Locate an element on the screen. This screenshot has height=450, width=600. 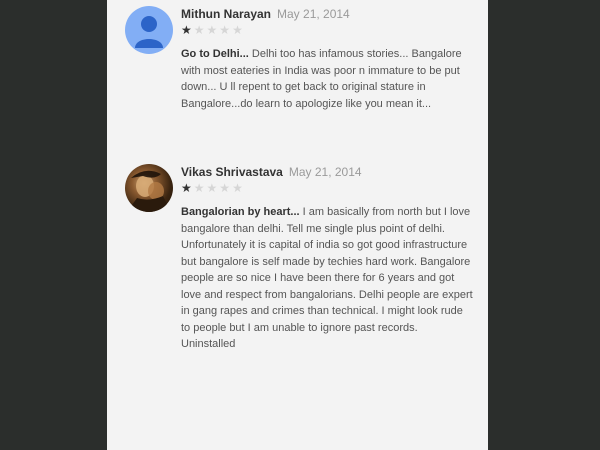
profile-photo-avatar is located at coordinates (149, 188).